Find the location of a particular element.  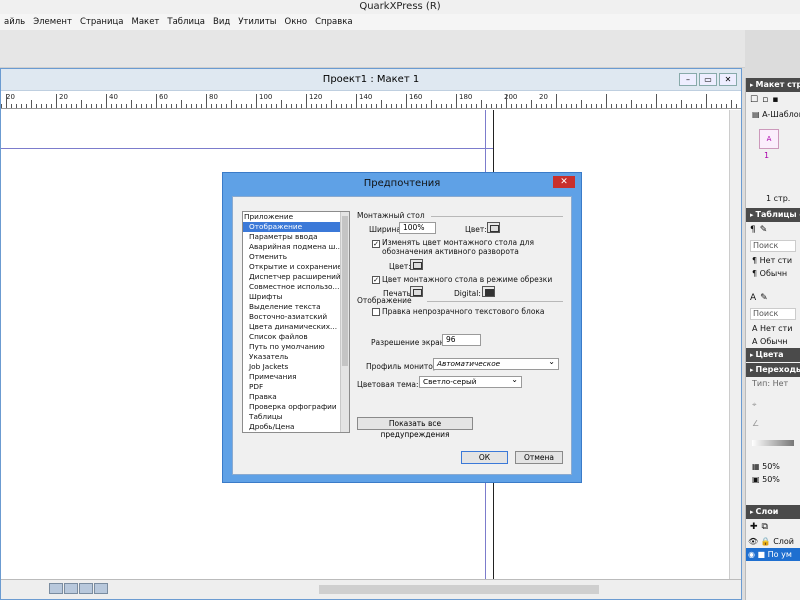

menu-item: Утилиты is located at coordinates (257, 22).